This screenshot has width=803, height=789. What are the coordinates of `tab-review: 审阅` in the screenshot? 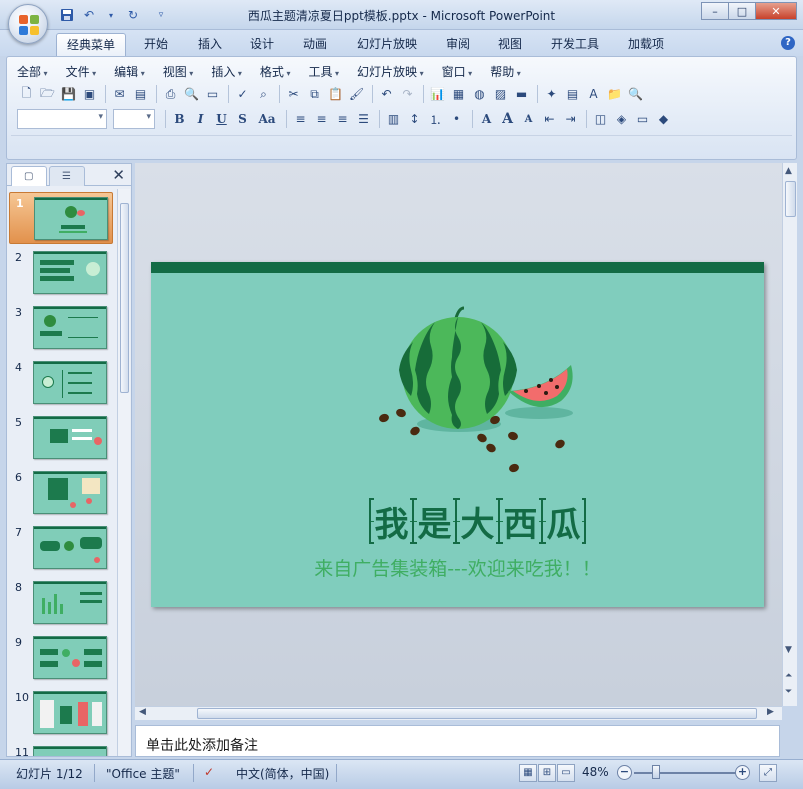 It's located at (458, 44).